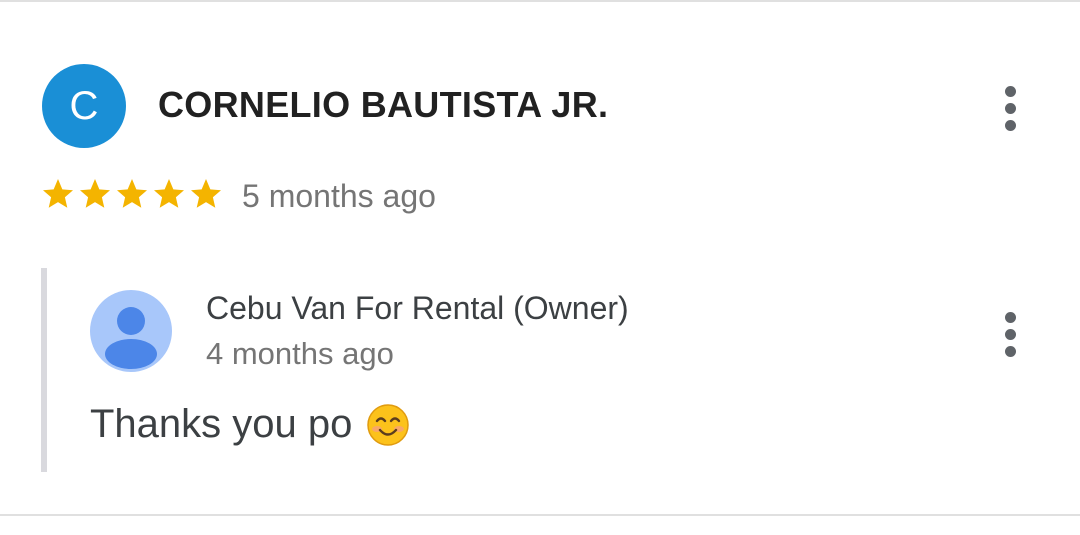 The image size is (1080, 535). Describe the element at coordinates (221, 424) in the screenshot. I see `reply-message: Thanks you po` at that location.